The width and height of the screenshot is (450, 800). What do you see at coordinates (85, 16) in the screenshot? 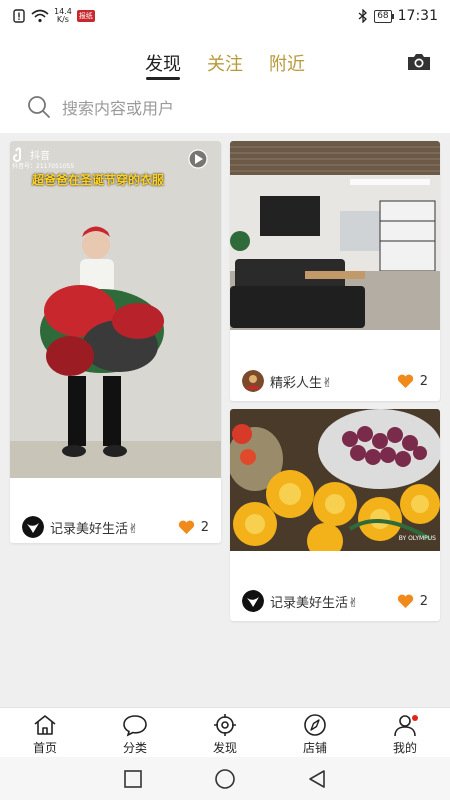
I see `app-notification-badge: 报纸` at bounding box center [85, 16].